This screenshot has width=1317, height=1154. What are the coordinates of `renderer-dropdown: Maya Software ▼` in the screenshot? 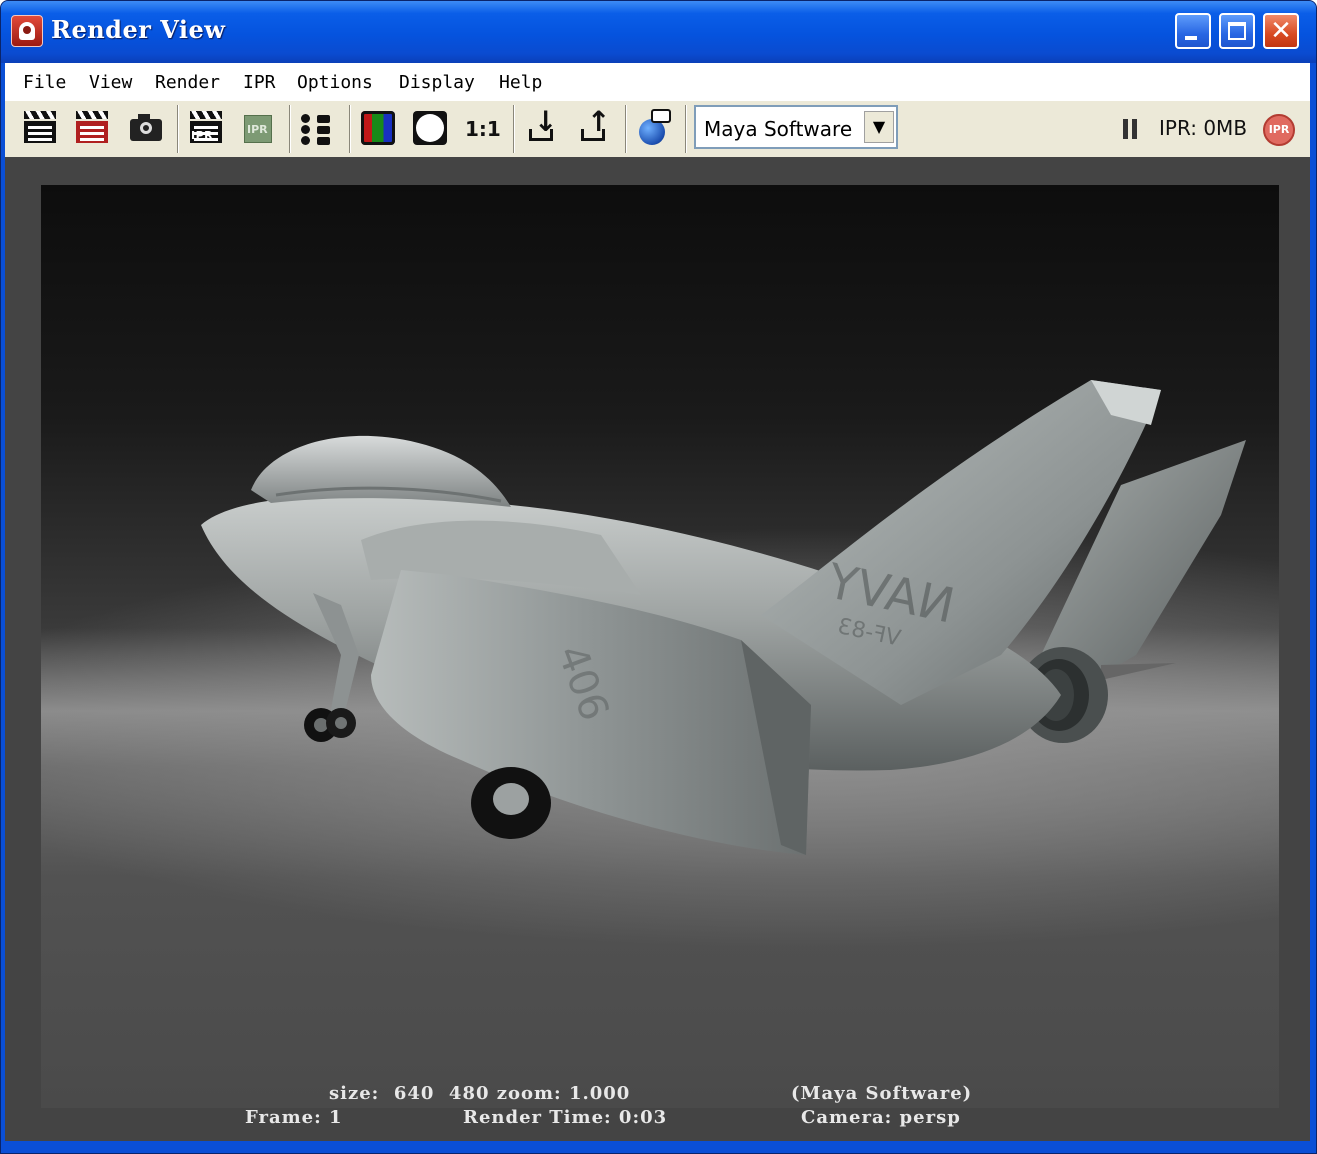 It's located at (796, 127).